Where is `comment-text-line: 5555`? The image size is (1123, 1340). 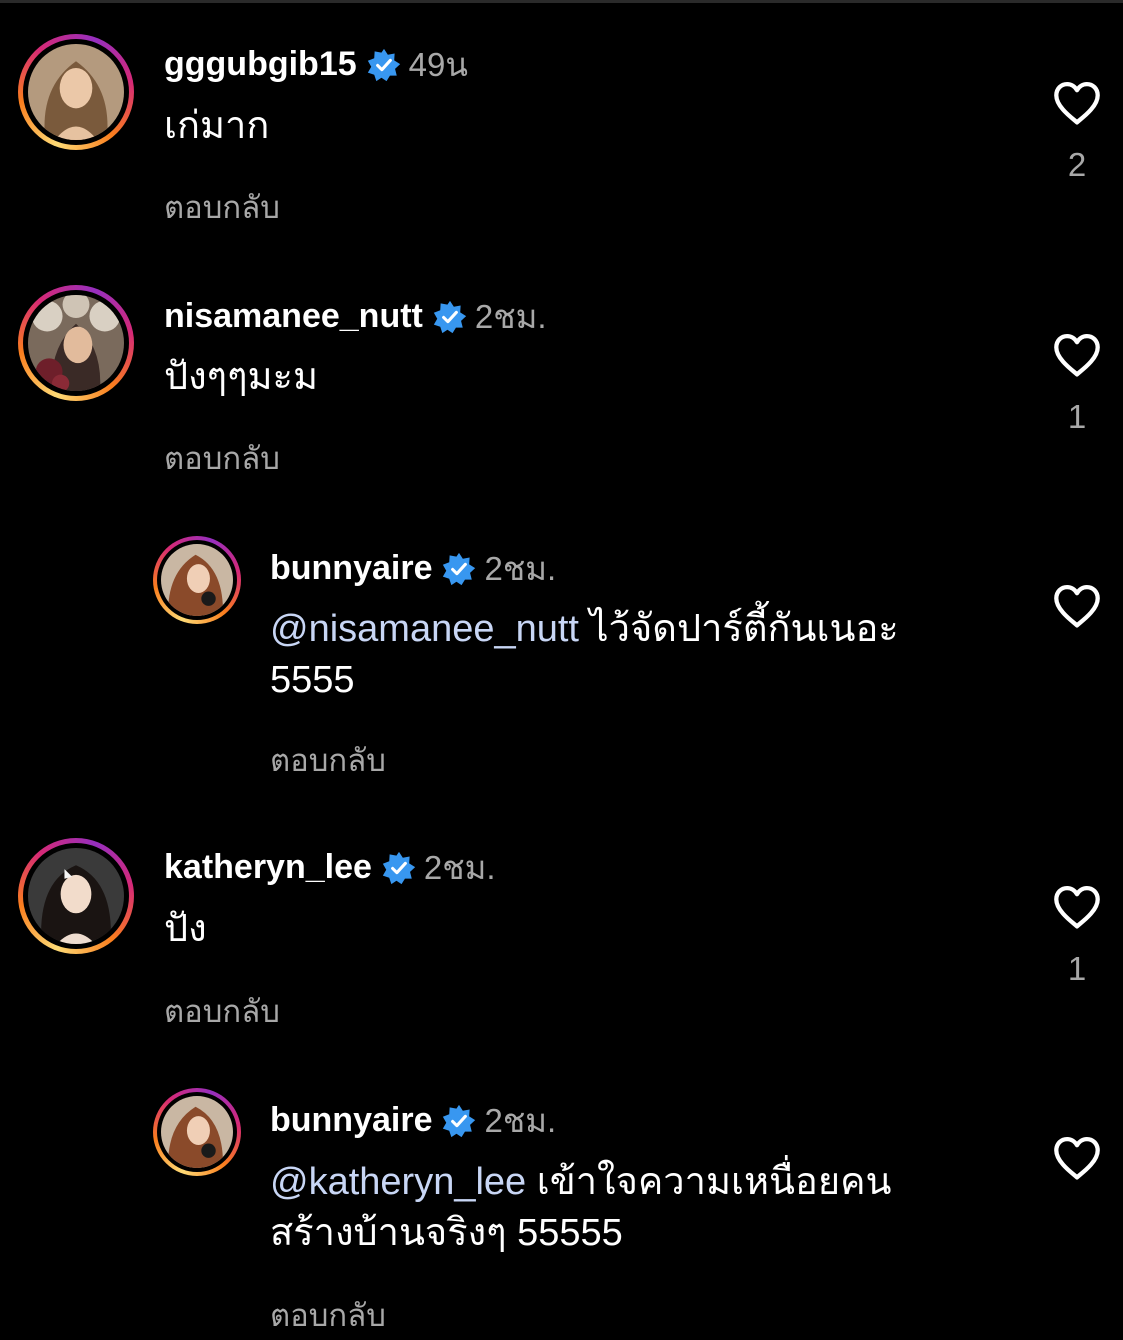 comment-text-line: 5555 is located at coordinates (312, 680).